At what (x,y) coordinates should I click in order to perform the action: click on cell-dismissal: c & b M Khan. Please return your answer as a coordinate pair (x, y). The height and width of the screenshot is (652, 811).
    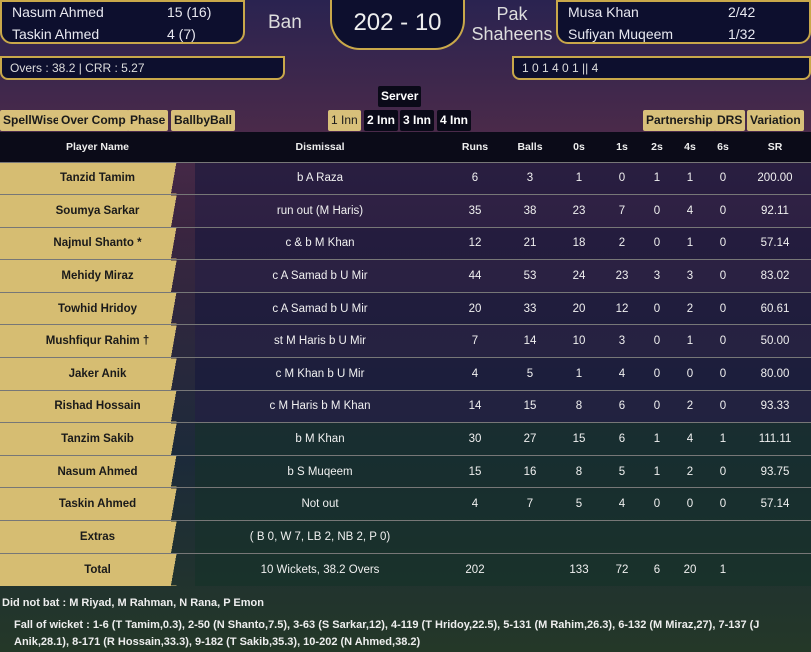
    Looking at the image, I should click on (320, 243).